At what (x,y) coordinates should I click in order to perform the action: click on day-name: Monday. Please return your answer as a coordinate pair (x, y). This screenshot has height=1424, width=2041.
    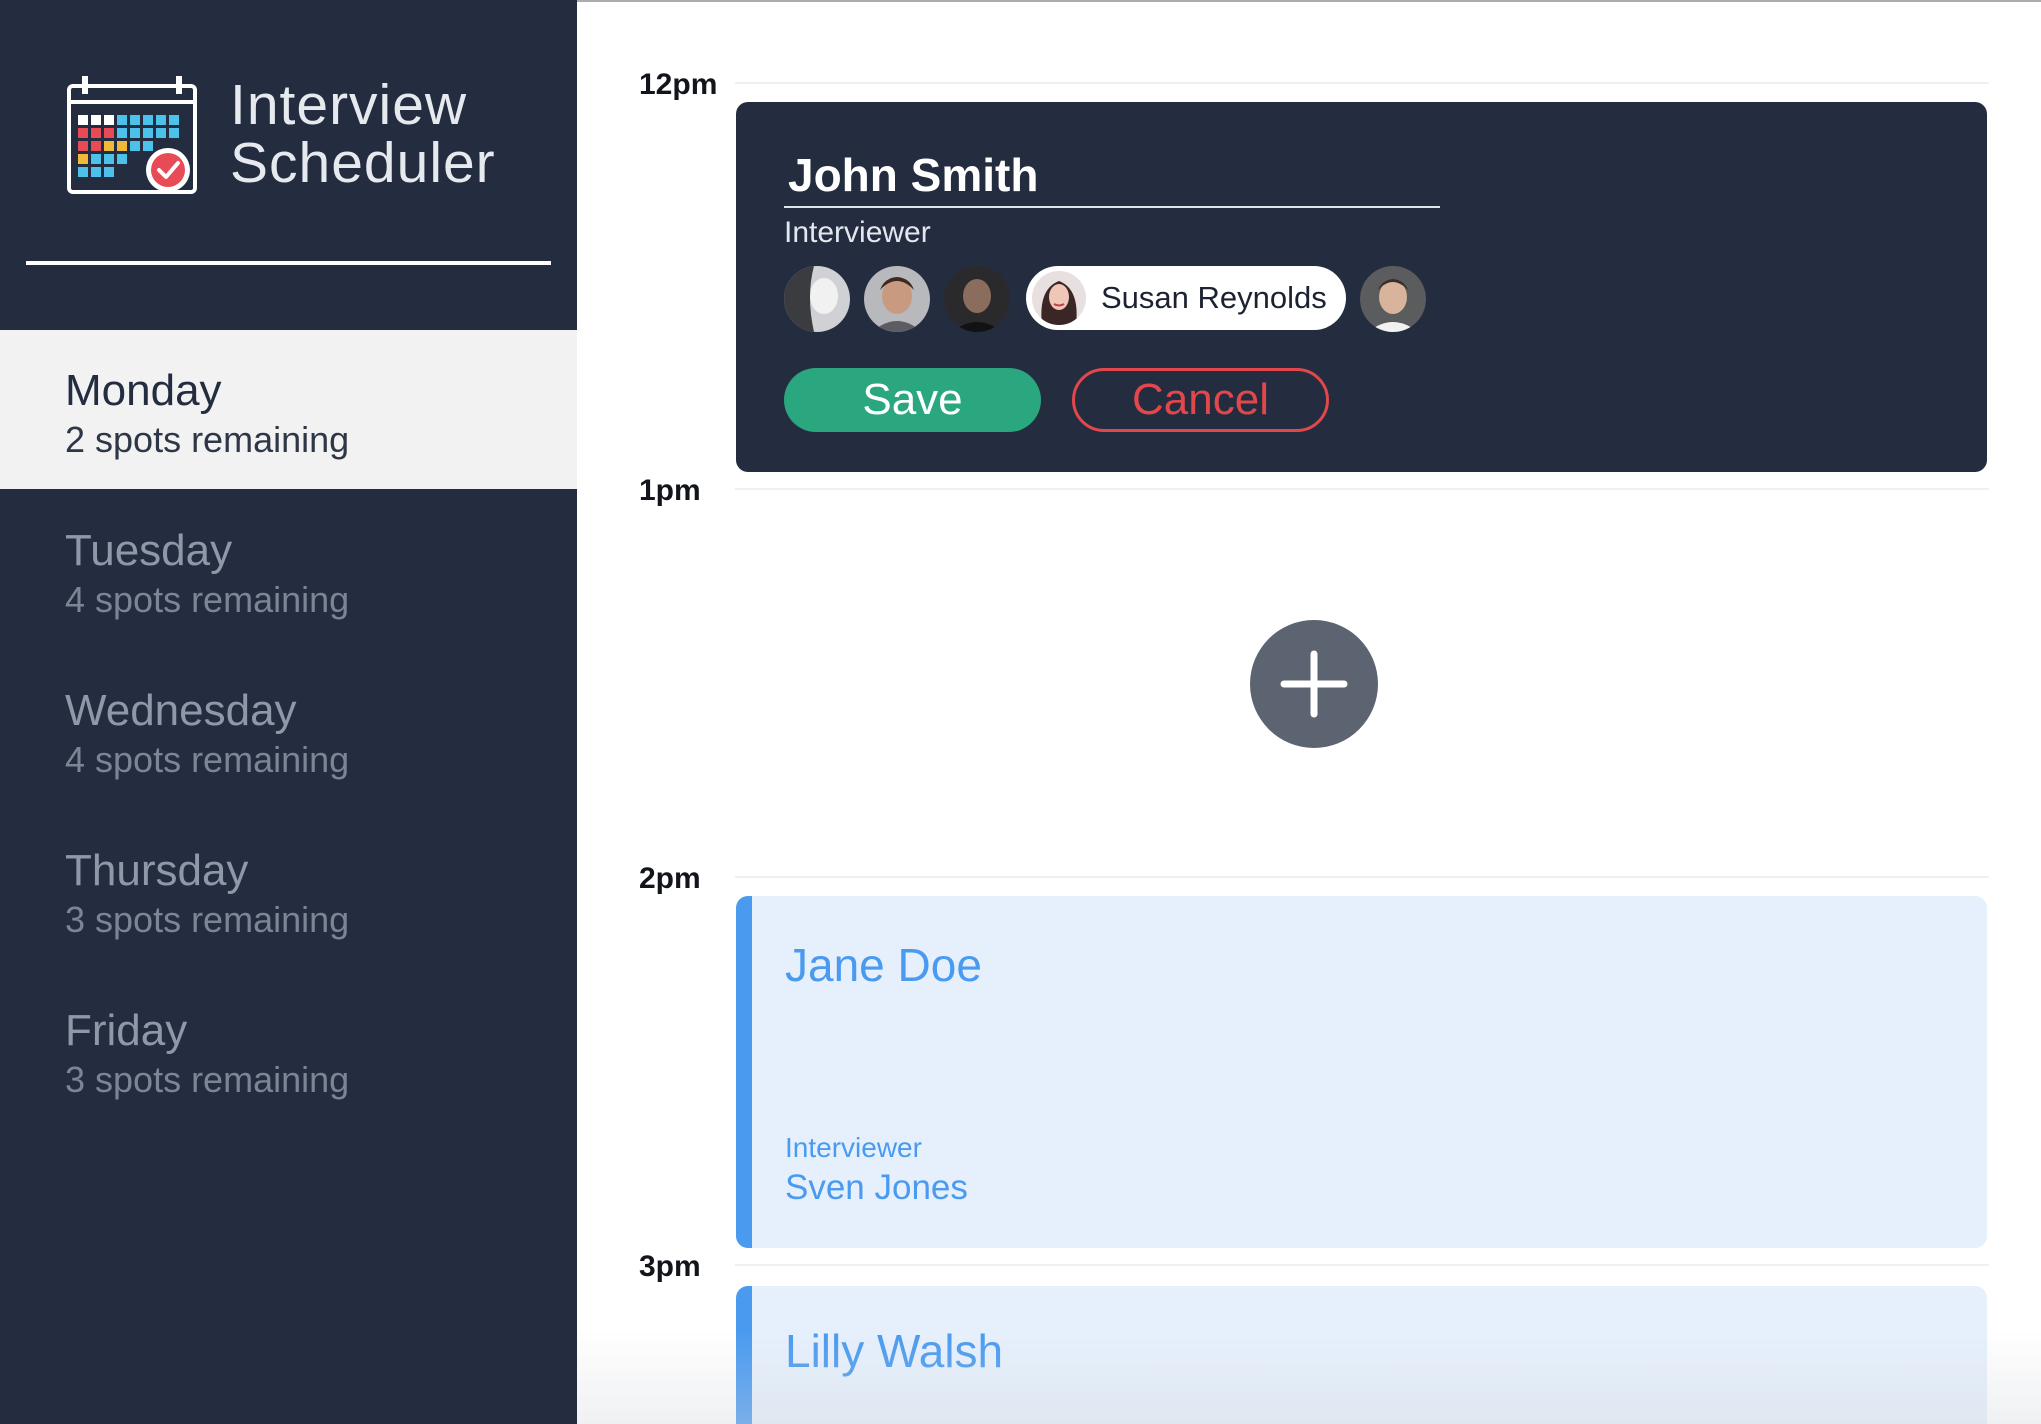
    Looking at the image, I should click on (143, 390).